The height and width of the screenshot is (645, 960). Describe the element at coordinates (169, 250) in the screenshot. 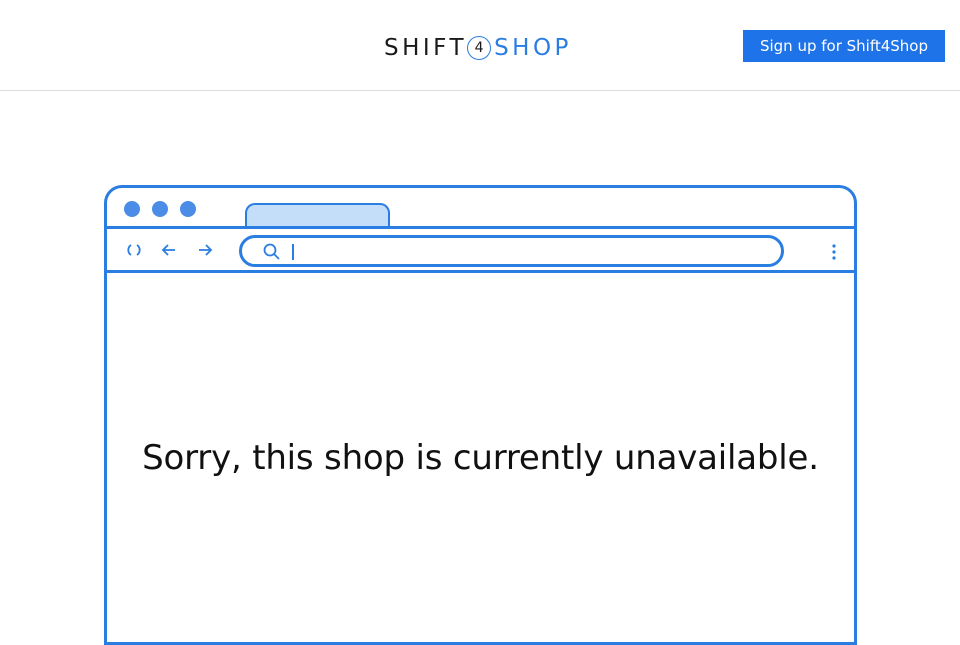

I see `back-arrow-icon` at that location.